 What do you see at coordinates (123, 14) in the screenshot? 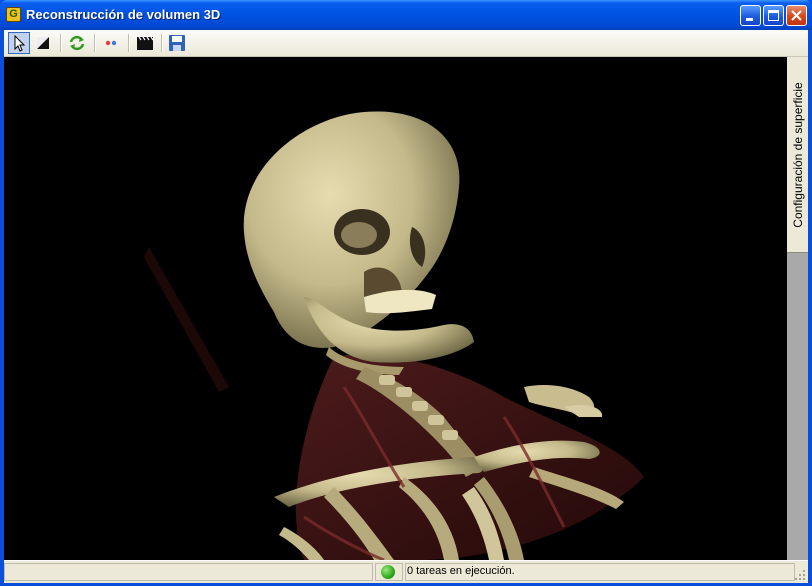
I see `window-title: Reconstrucción de volumen 3D` at bounding box center [123, 14].